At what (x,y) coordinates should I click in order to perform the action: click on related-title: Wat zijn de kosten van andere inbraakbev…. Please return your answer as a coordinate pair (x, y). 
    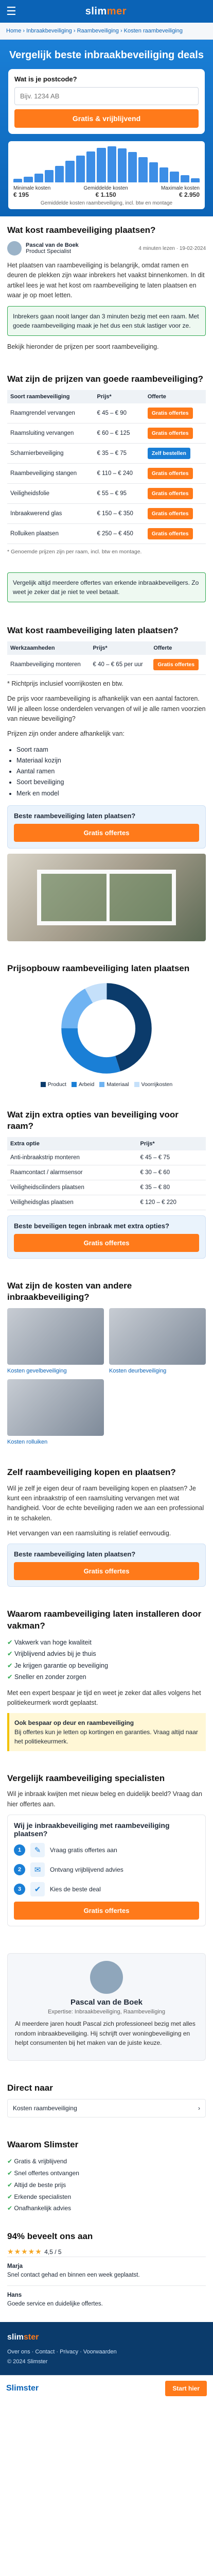
    Looking at the image, I should click on (69, 1291).